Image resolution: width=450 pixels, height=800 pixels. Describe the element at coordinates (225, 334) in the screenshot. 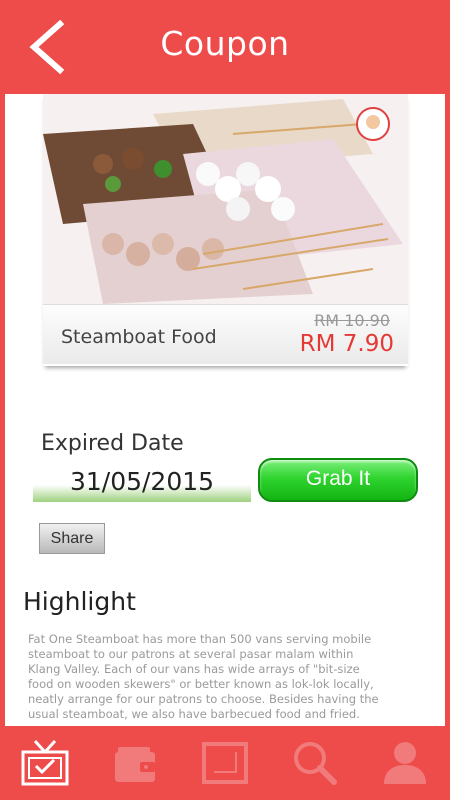

I see `price-bar: Steamboat Food RM 10.90 RM 7.90` at that location.